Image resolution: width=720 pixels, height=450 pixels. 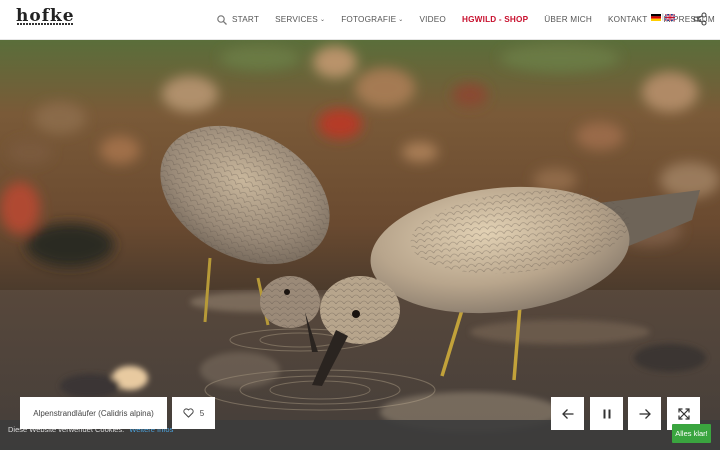 What do you see at coordinates (369, 19) in the screenshot?
I see `nav-fotografie-label: FOTOGRAFIE` at bounding box center [369, 19].